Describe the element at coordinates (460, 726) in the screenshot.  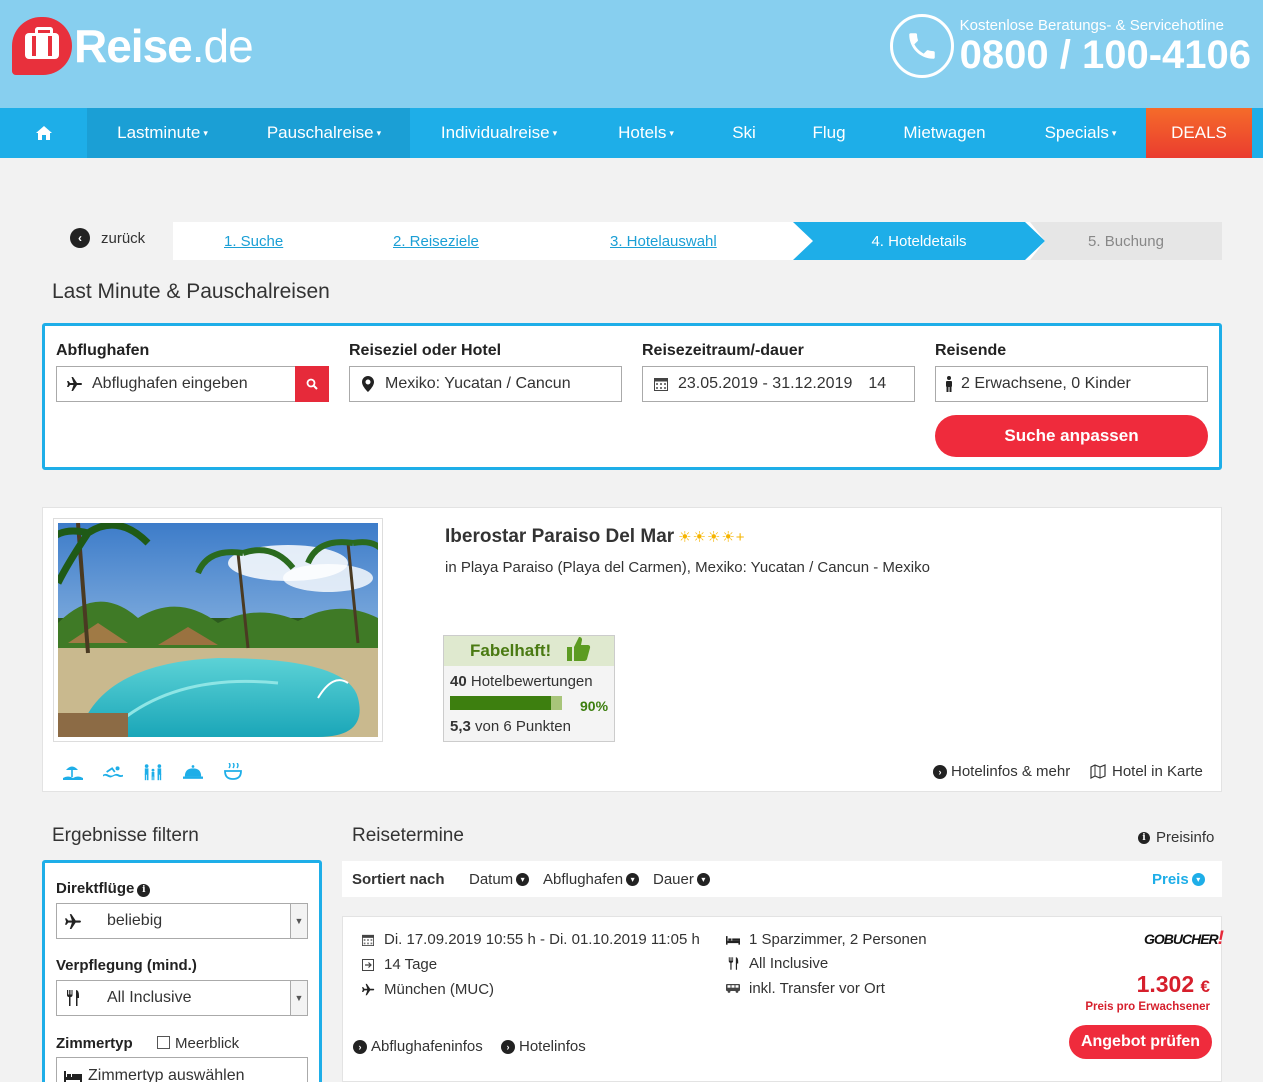
I see `points-value: 5,3` at that location.